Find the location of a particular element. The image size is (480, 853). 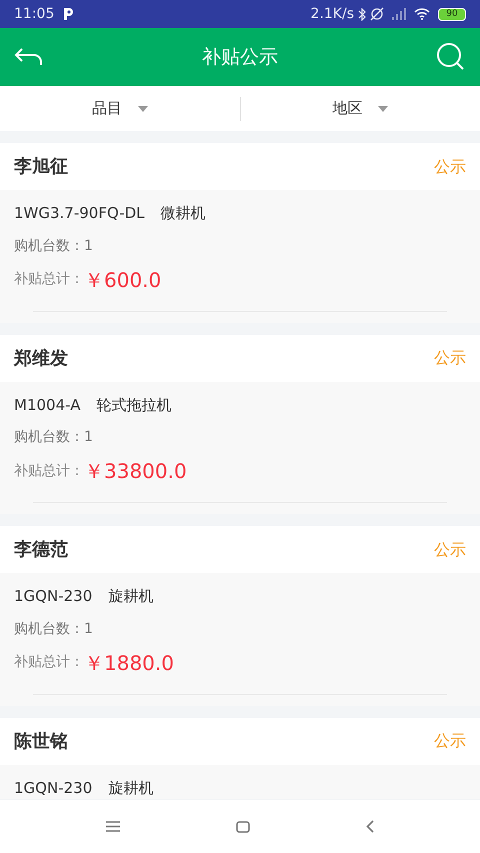

home-square-icon is located at coordinates (243, 826).